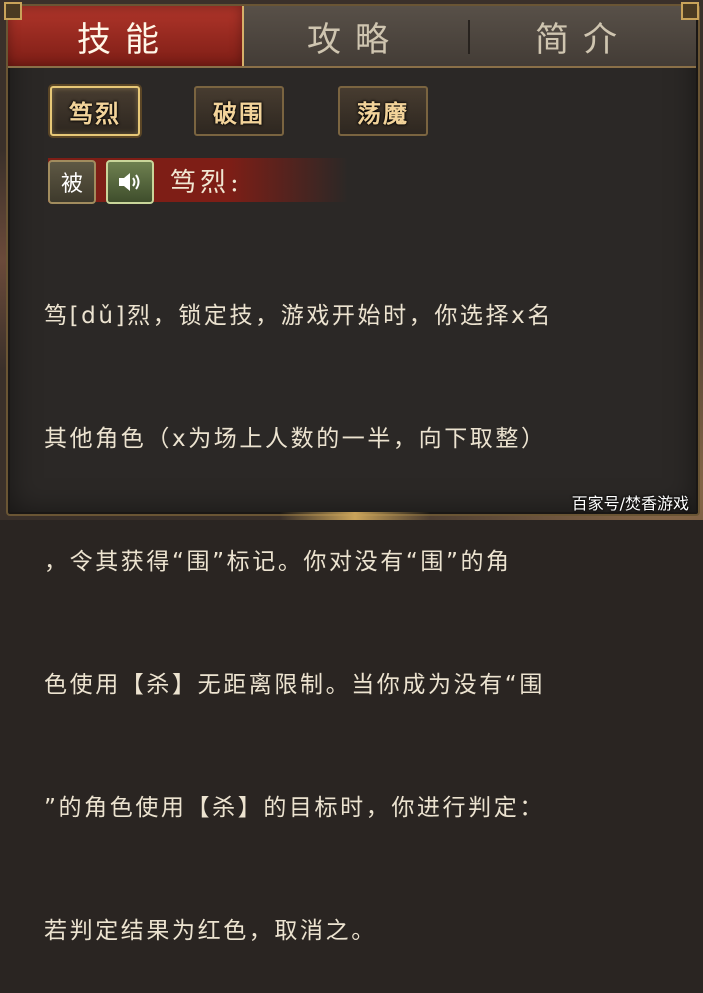 The height and width of the screenshot is (993, 703). I want to click on skill-button-dangmo: 荡魔, so click(383, 111).